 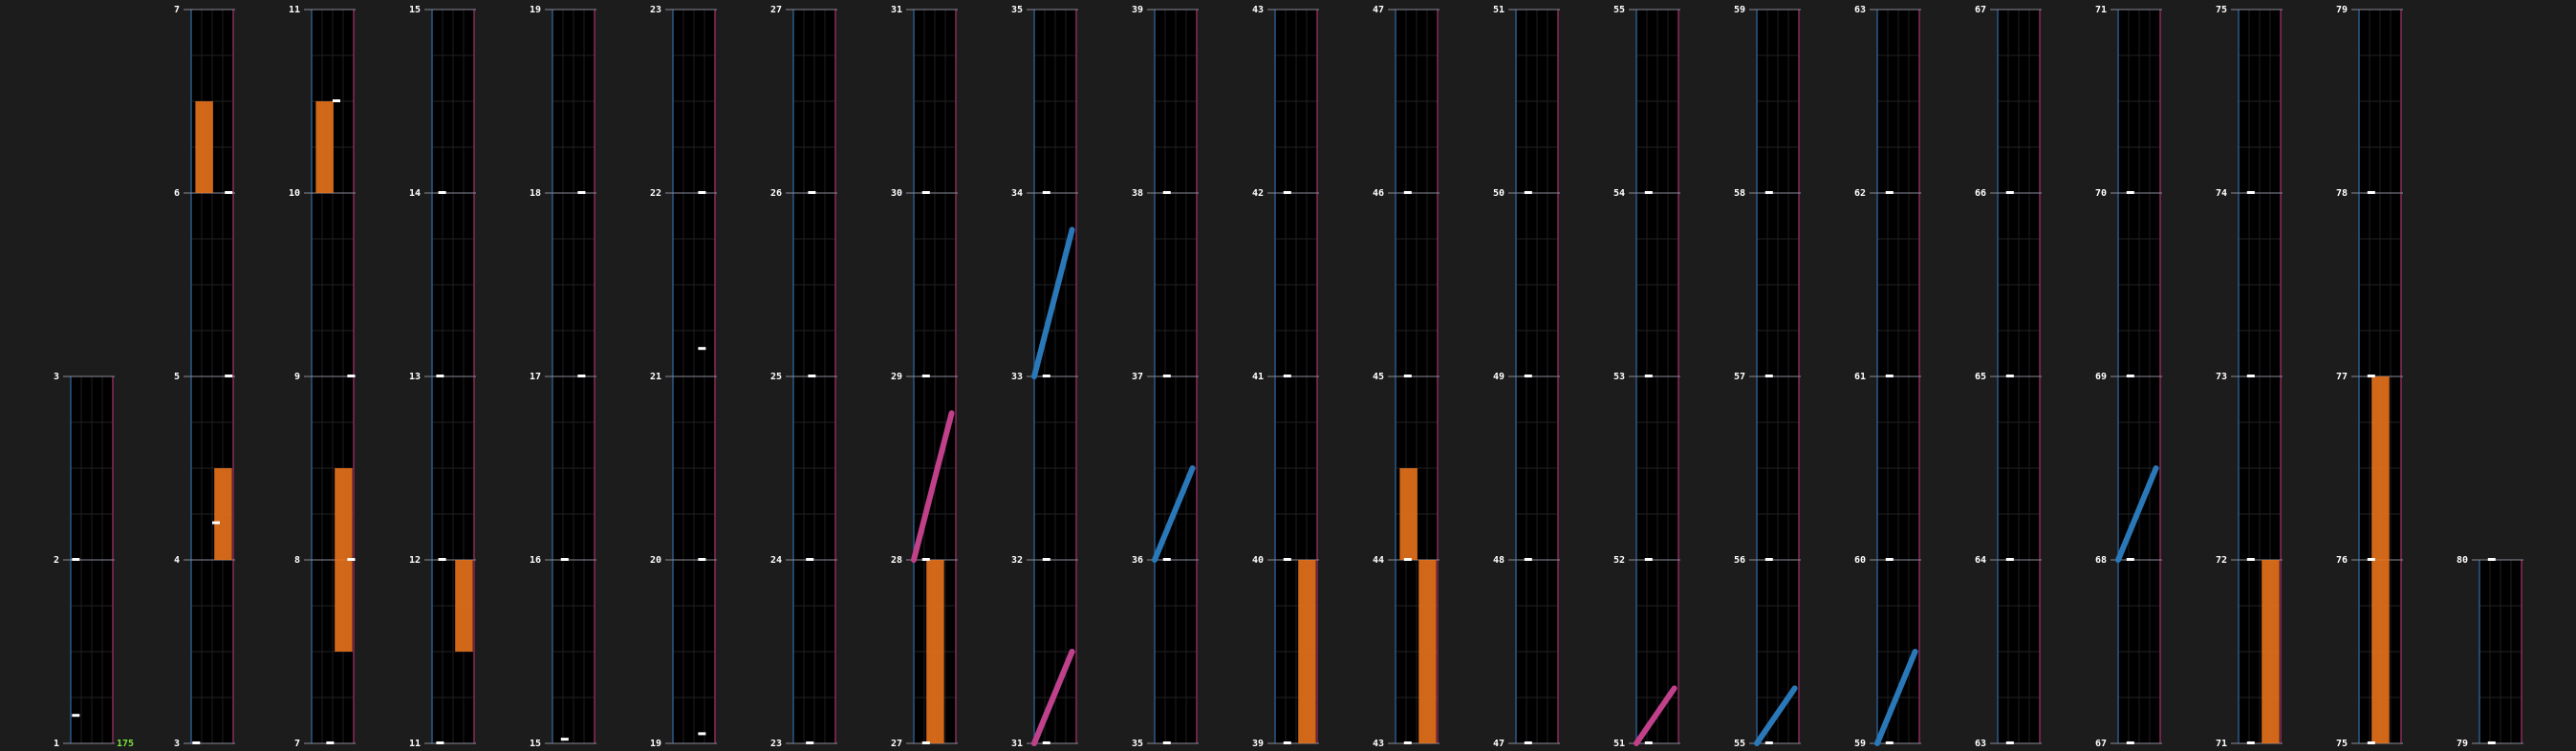 I want to click on measure-number: 36, so click(x=1138, y=560).